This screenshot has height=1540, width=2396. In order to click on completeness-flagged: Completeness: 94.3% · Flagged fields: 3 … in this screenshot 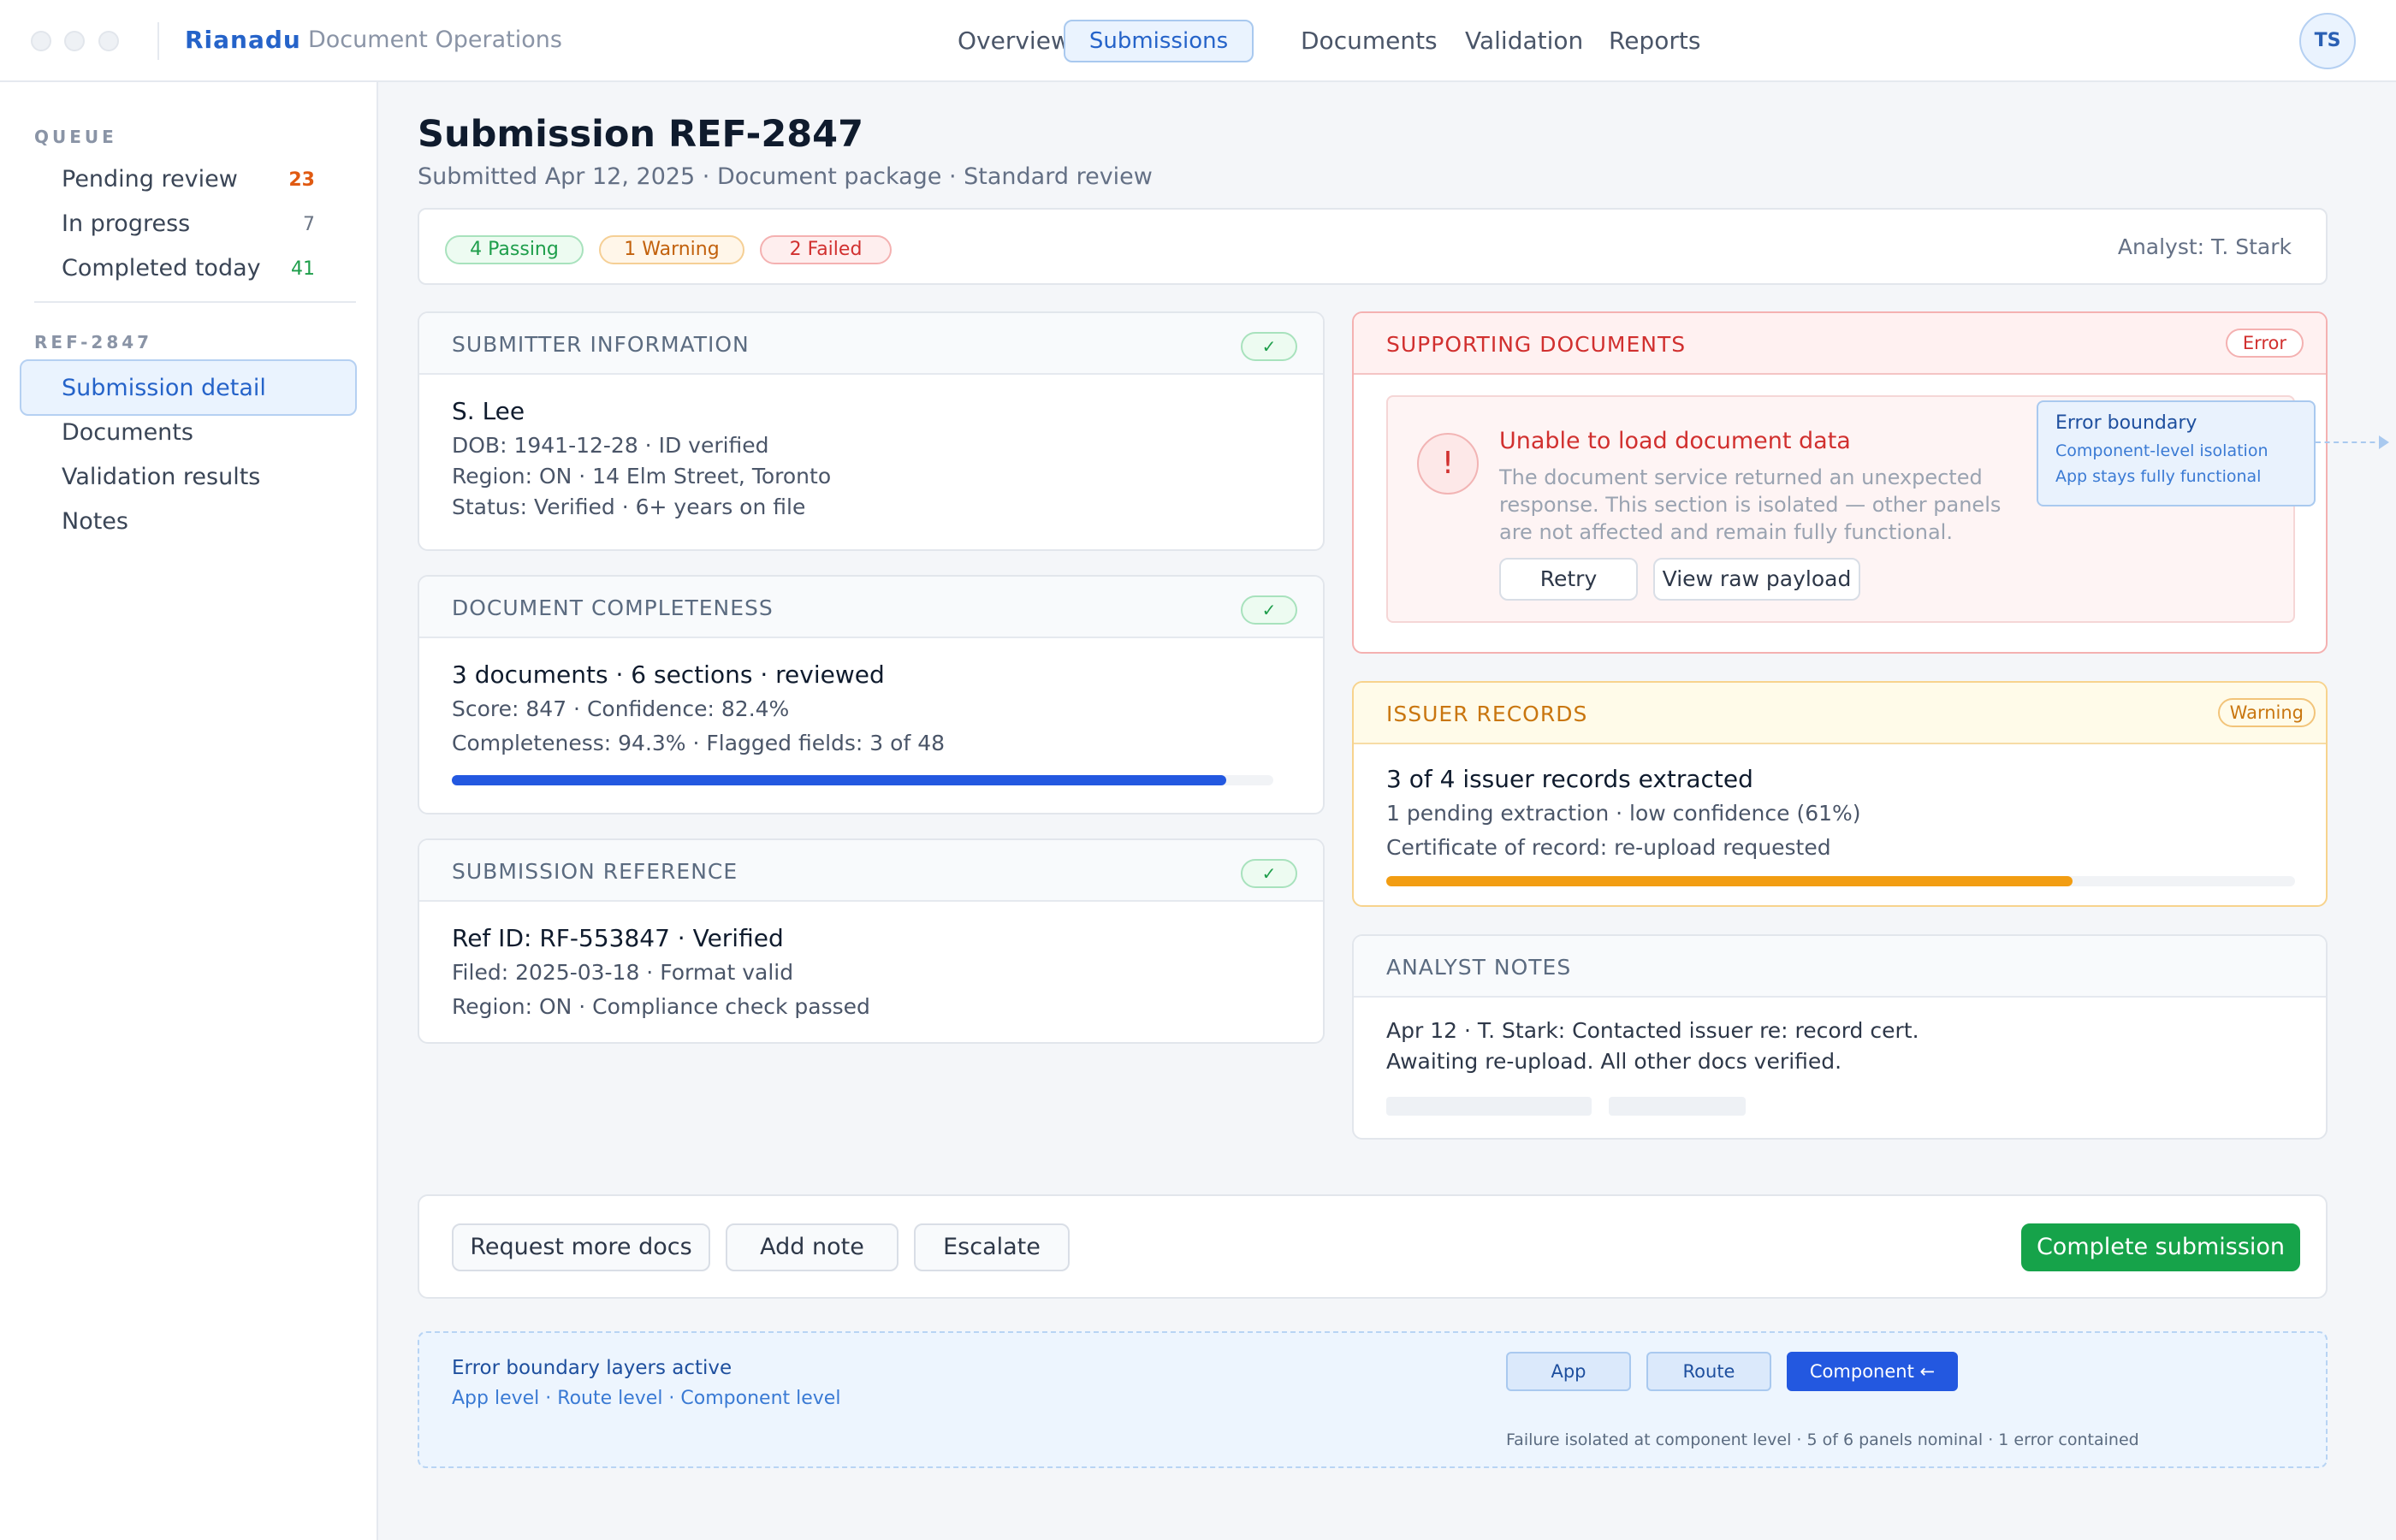, I will do `click(699, 743)`.